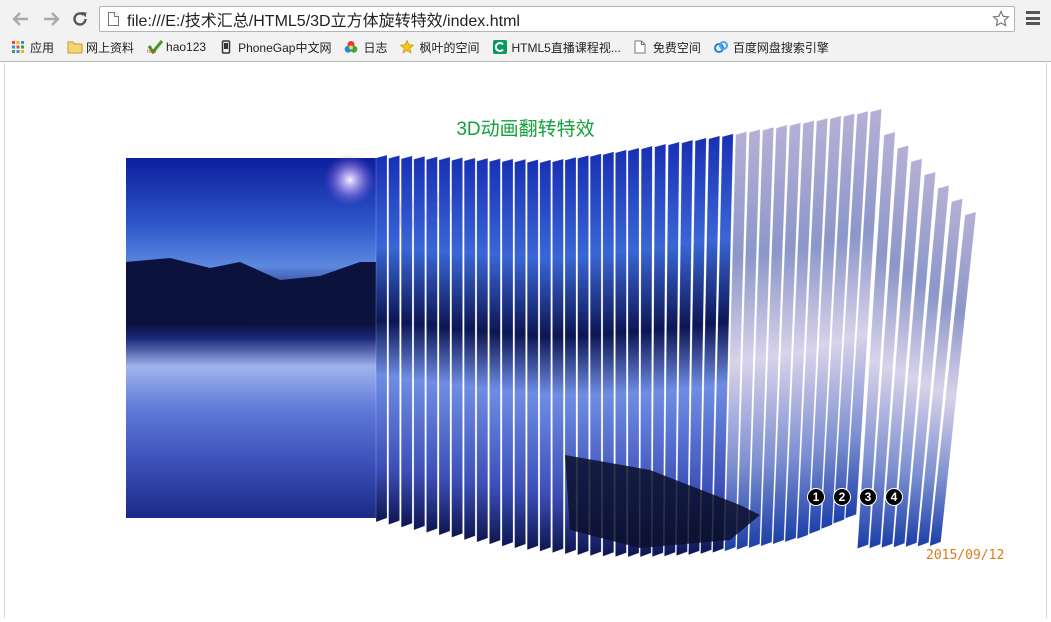  Describe the element at coordinates (816, 497) in the screenshot. I see `pager-dot-1: 1` at that location.